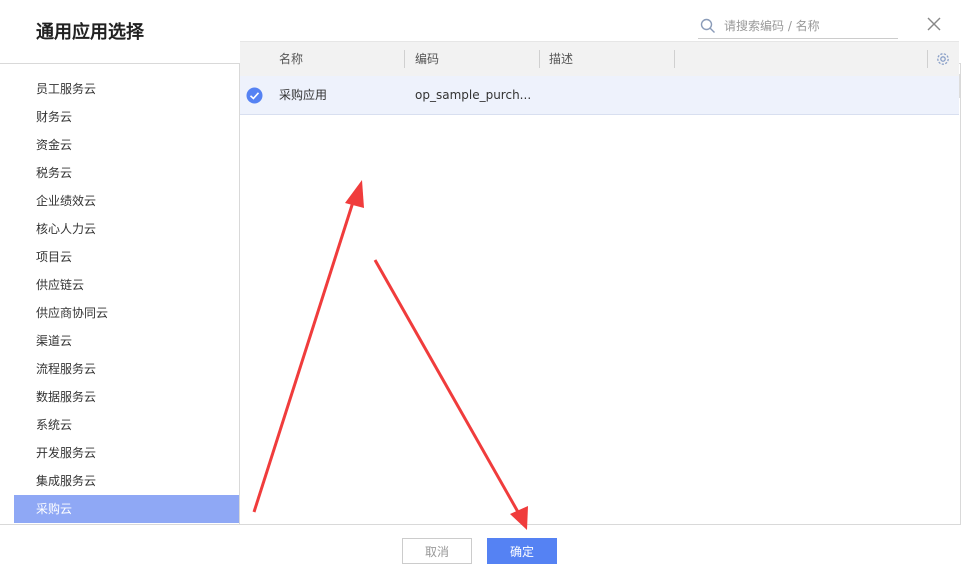 The width and height of the screenshot is (962, 578). Describe the element at coordinates (561, 59) in the screenshot. I see `column-header-desc: 描述` at that location.